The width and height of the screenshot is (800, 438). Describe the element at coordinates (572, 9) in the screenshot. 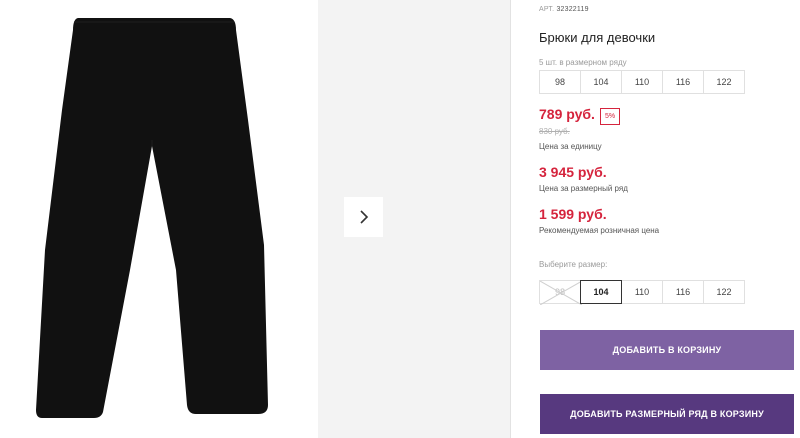

I see `sku-number: 32322119` at that location.